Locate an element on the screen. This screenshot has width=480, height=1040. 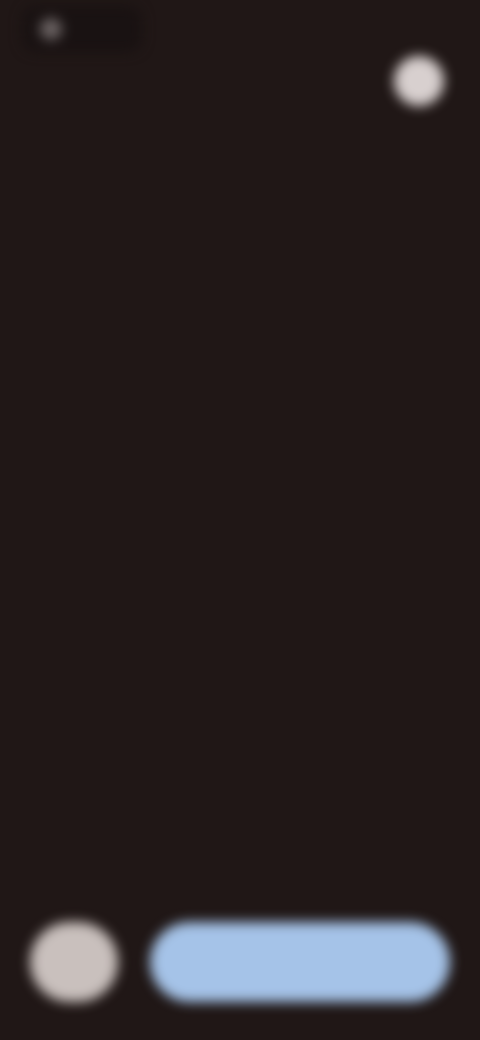
primary-action-button is located at coordinates (300, 962).